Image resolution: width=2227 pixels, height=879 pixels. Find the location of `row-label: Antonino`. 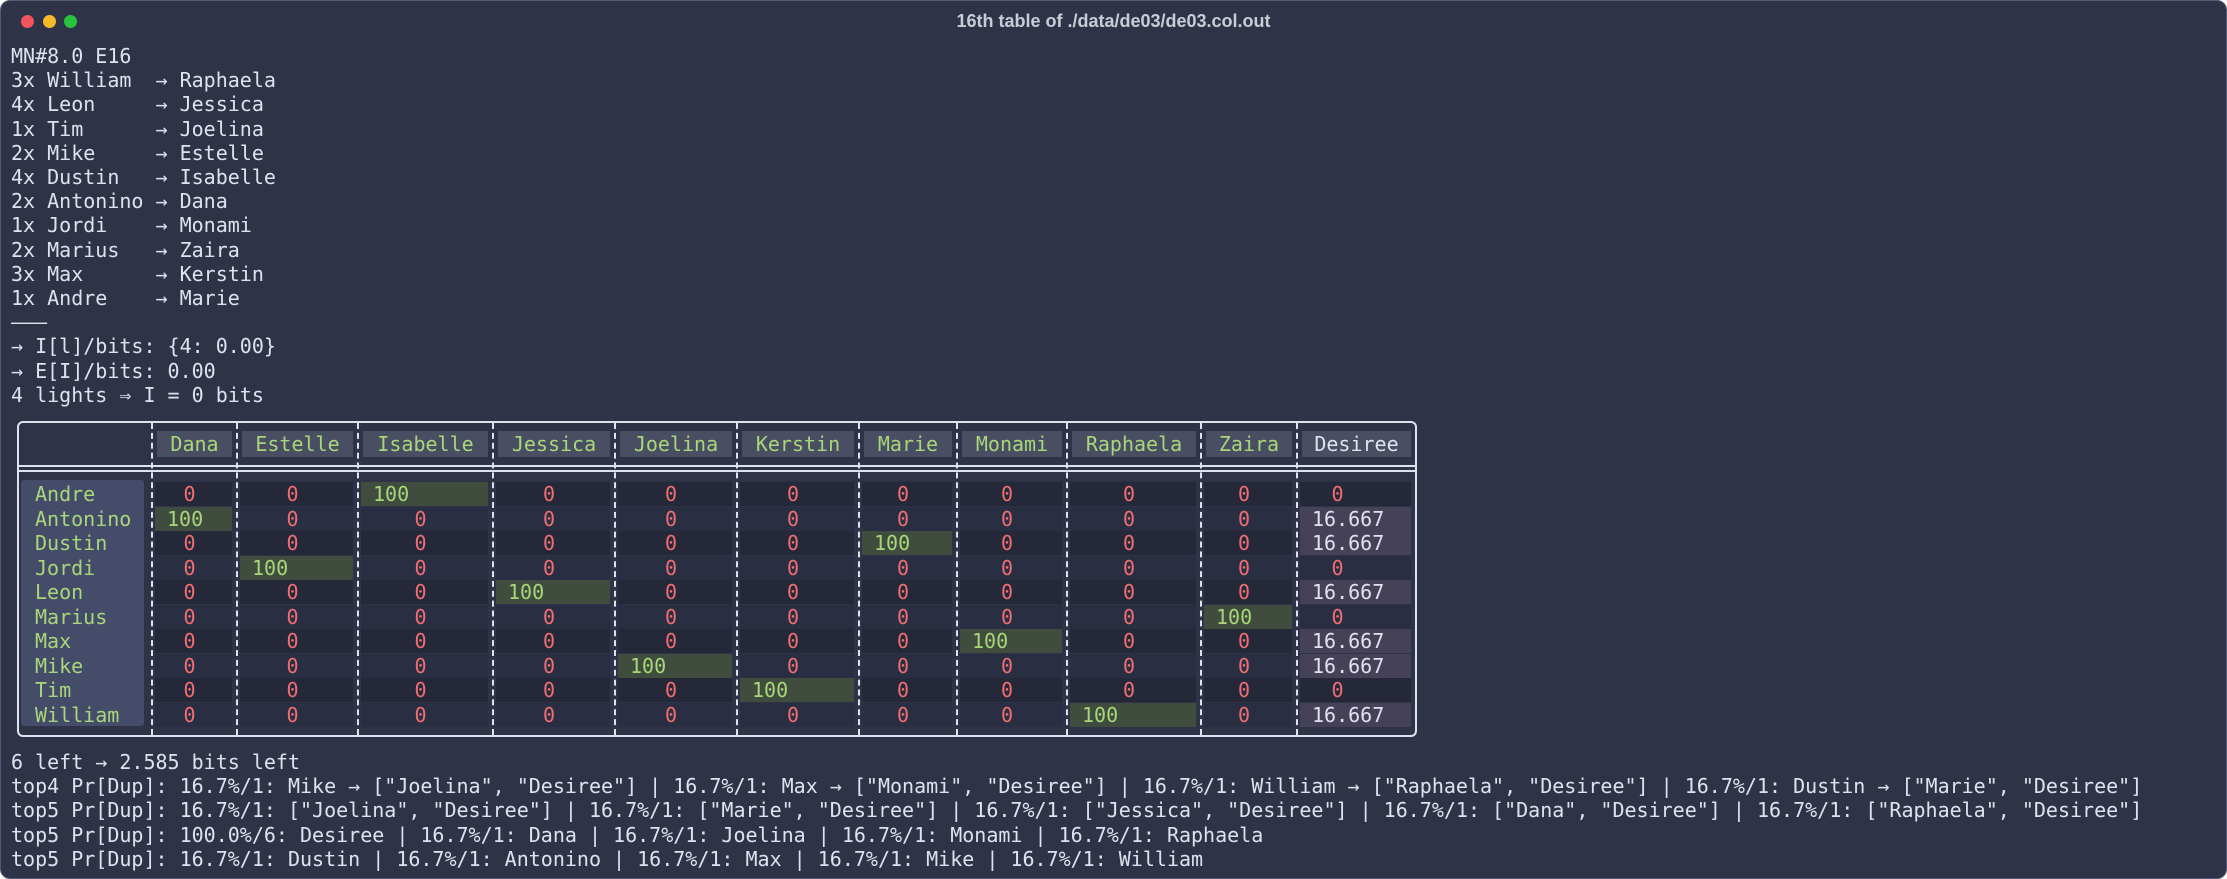

row-label: Antonino is located at coordinates (83, 518).